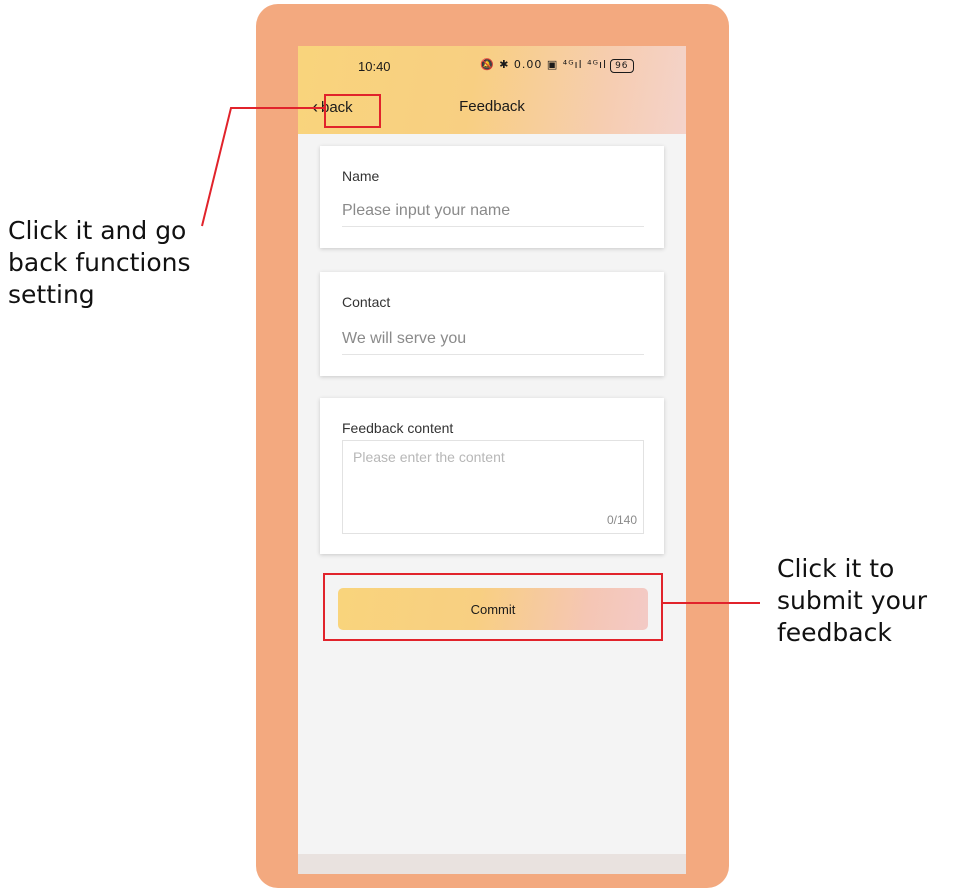  Describe the element at coordinates (836, 568) in the screenshot. I see `commit-callout-line-1: Click it to` at that location.